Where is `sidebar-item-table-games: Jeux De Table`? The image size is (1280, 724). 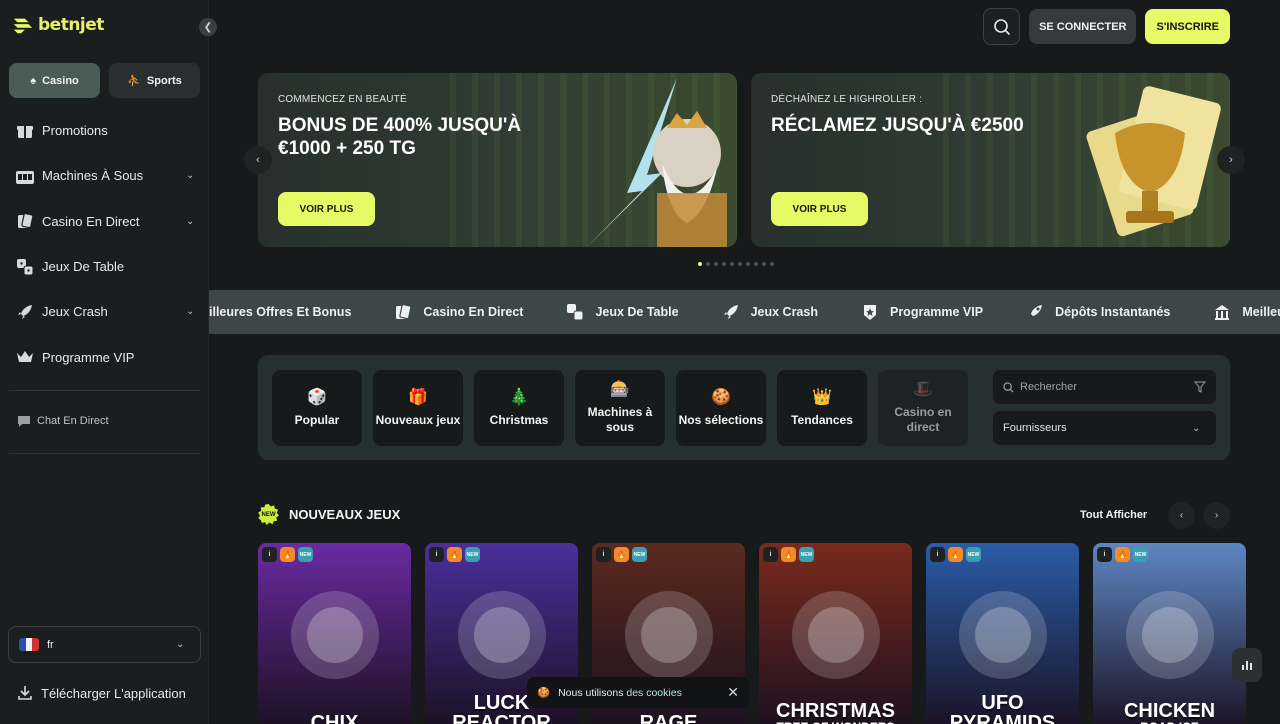
sidebar-item-table-games: Jeux De Table is located at coordinates (107, 266).